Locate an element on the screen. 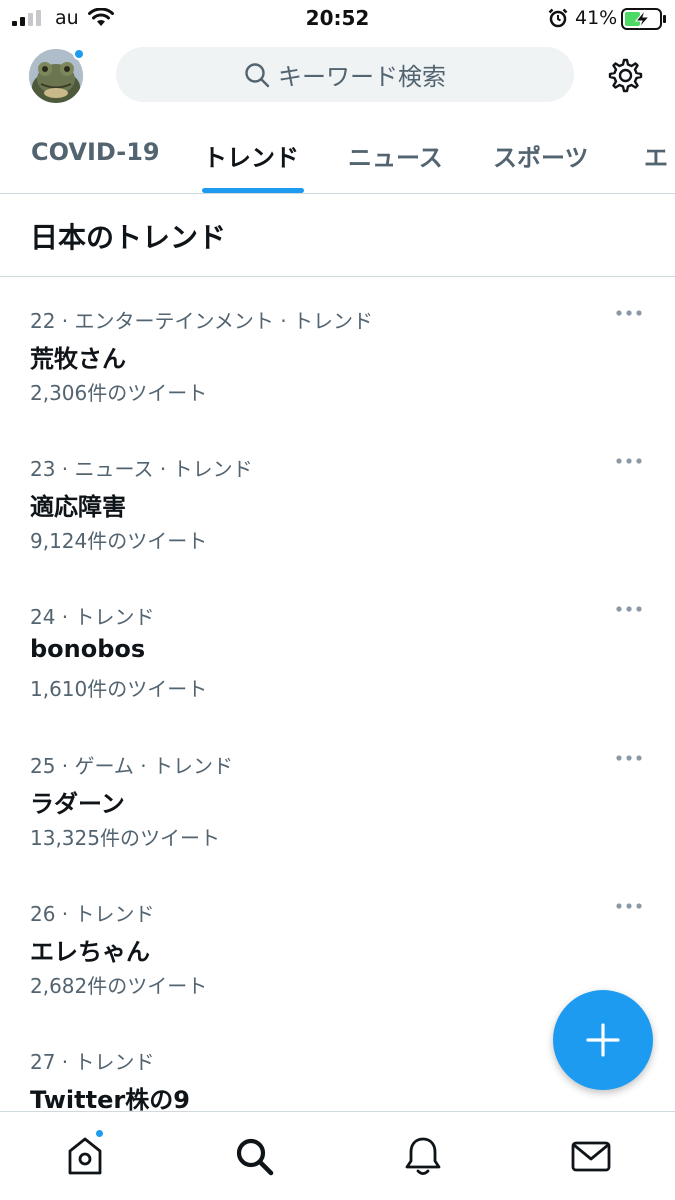 The height and width of the screenshot is (1200, 675). compose-button is located at coordinates (603, 1040).